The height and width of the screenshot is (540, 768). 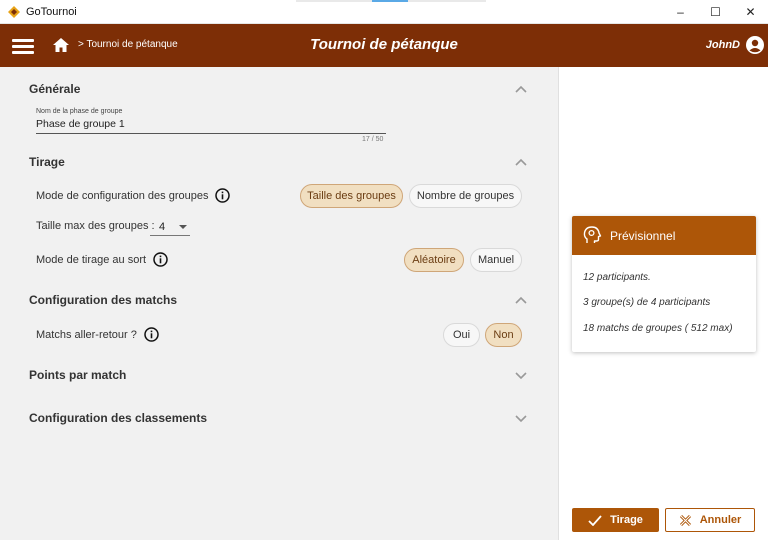 What do you see at coordinates (496, 260) in the screenshot?
I see `chip-manual: Manuel` at bounding box center [496, 260].